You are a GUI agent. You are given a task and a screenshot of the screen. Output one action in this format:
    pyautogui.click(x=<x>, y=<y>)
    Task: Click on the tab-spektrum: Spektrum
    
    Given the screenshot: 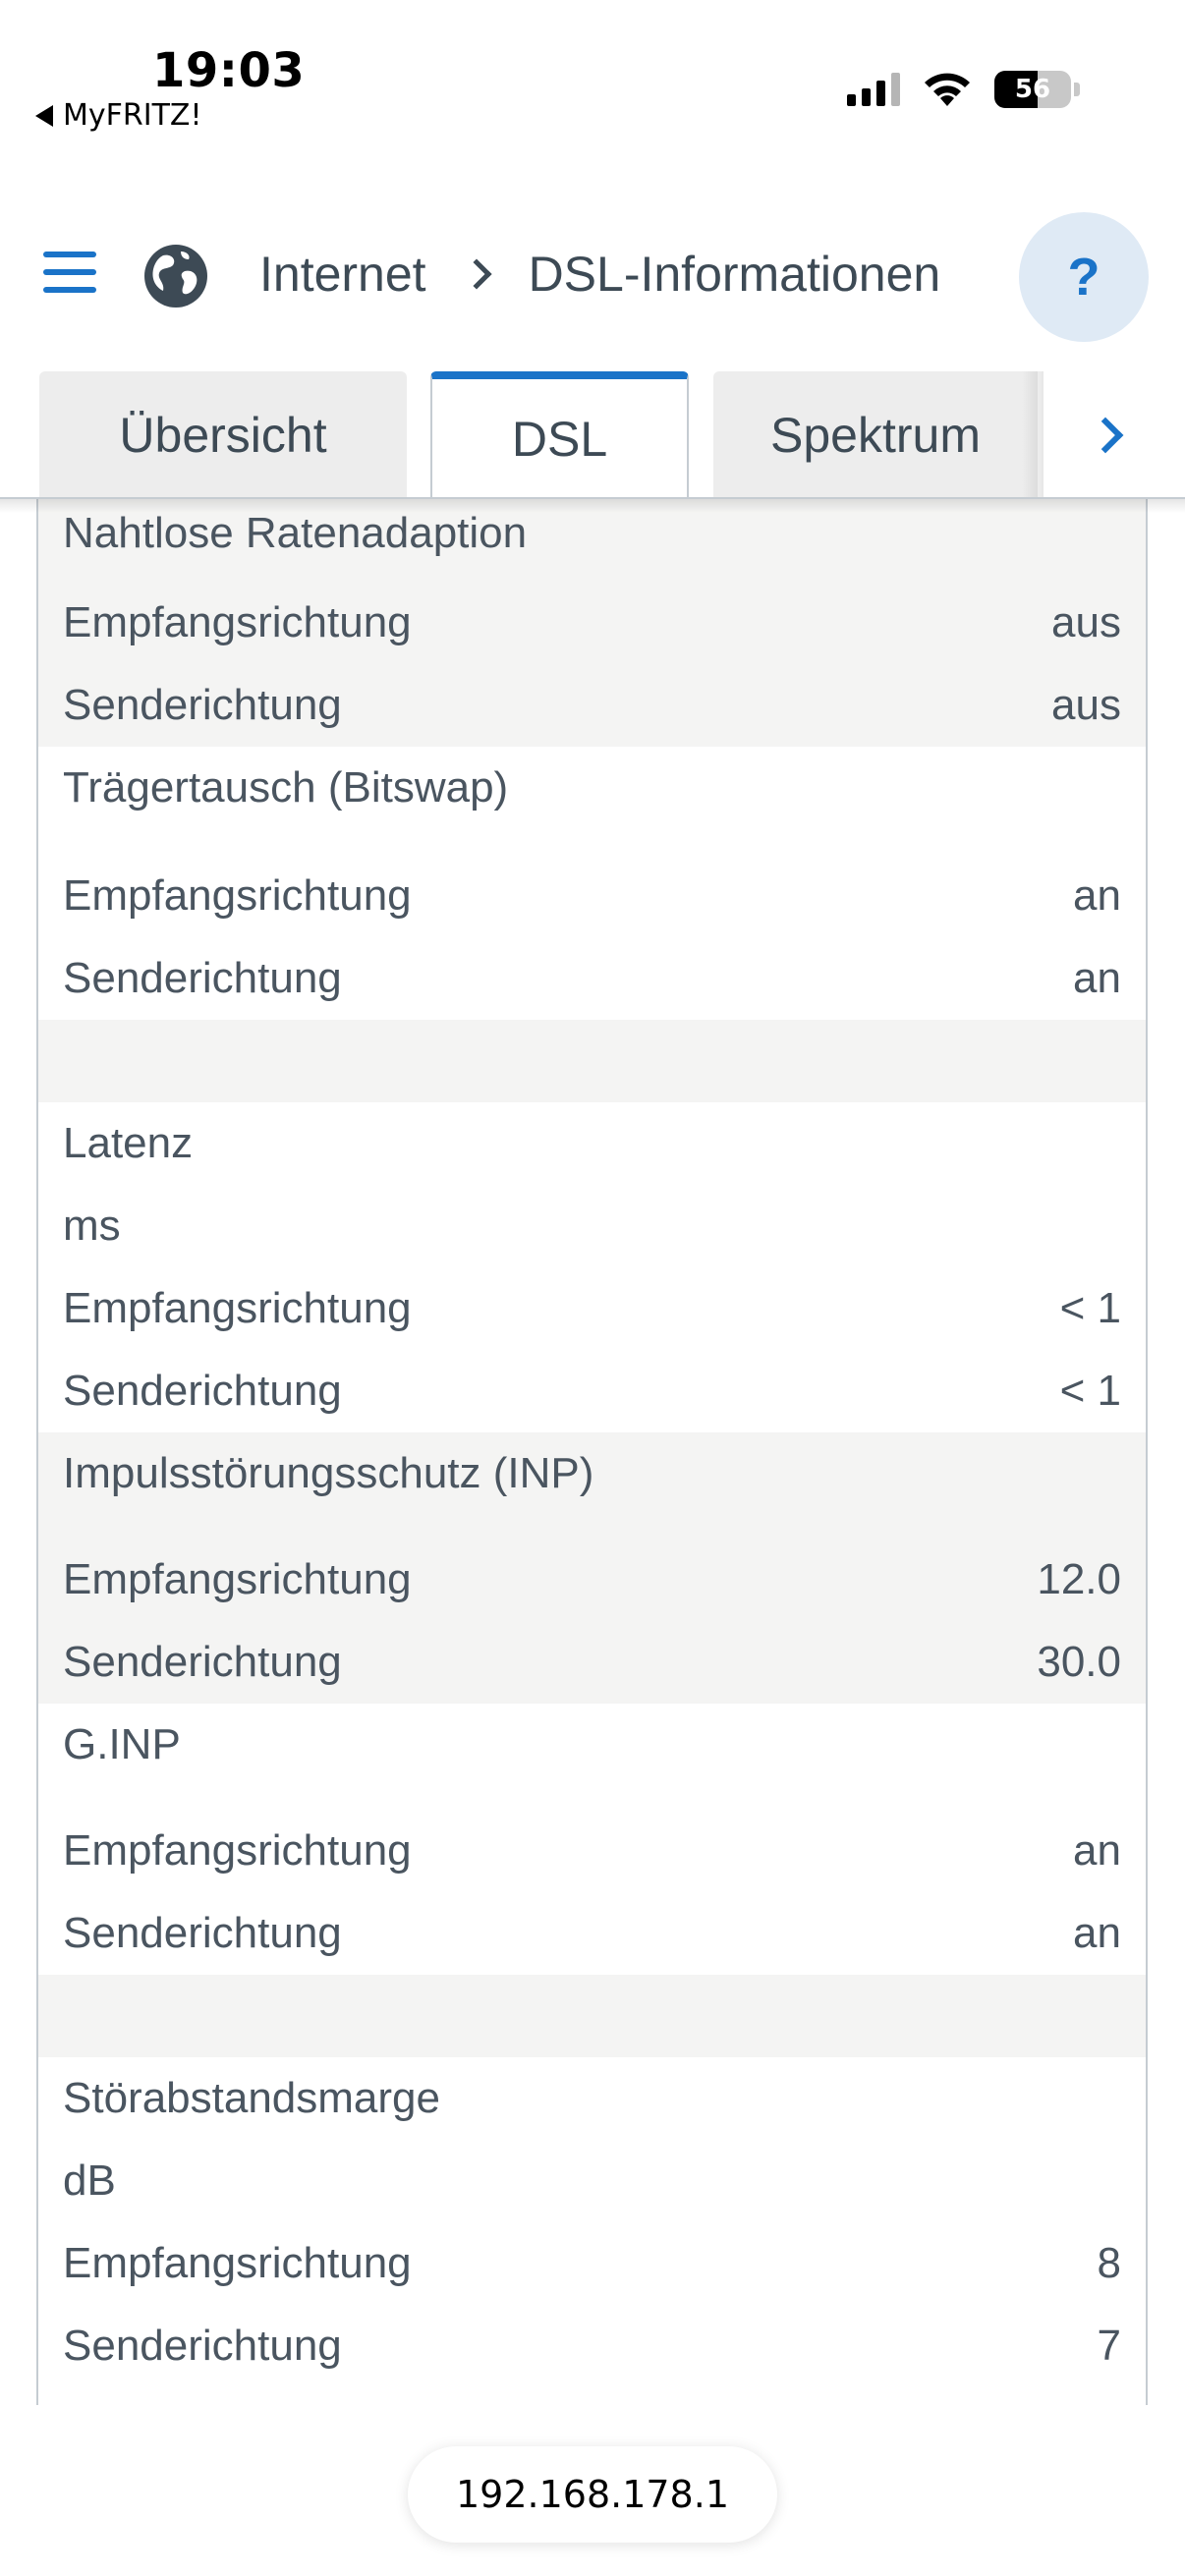 What is the action you would take?
    pyautogui.click(x=876, y=435)
    